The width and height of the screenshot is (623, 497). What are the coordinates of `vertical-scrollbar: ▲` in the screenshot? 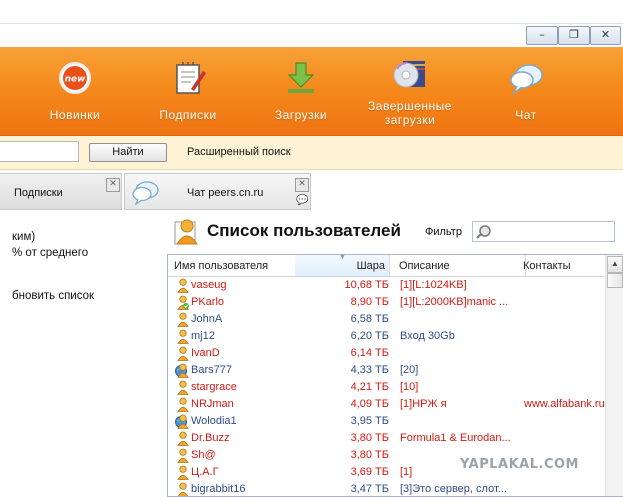 It's located at (614, 375).